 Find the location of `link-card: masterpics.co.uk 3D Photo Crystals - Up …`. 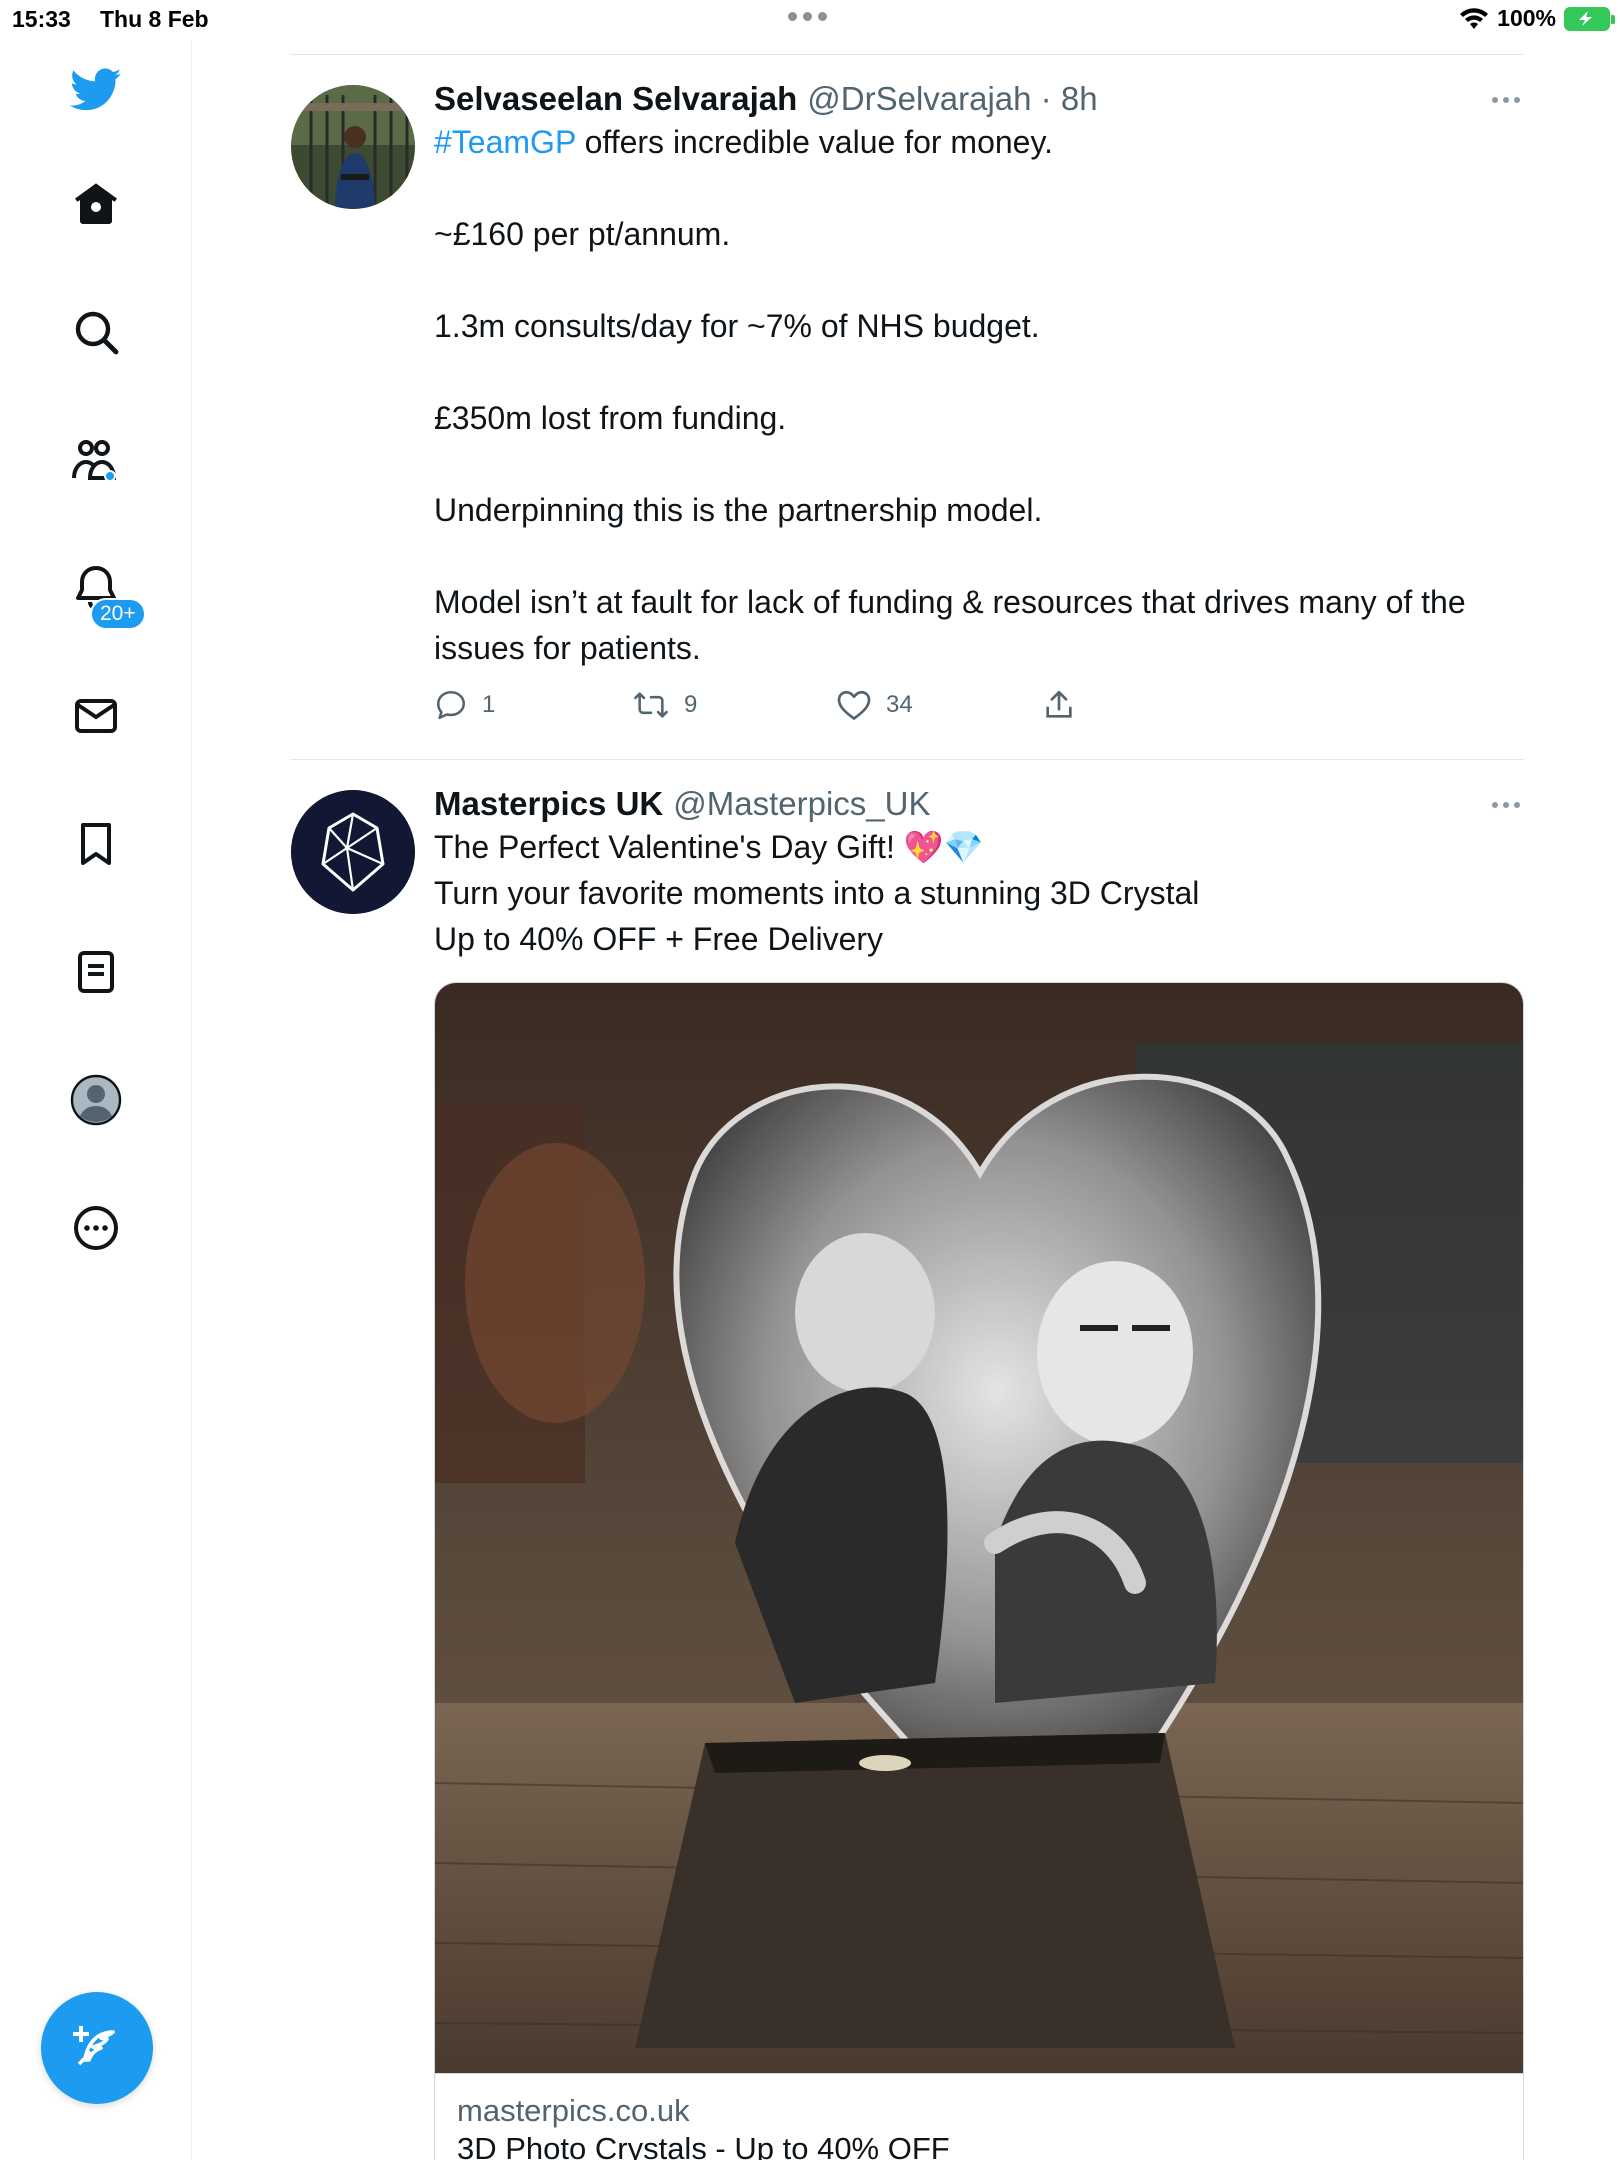

link-card: masterpics.co.uk 3D Photo Crystals - Up … is located at coordinates (979, 2117).